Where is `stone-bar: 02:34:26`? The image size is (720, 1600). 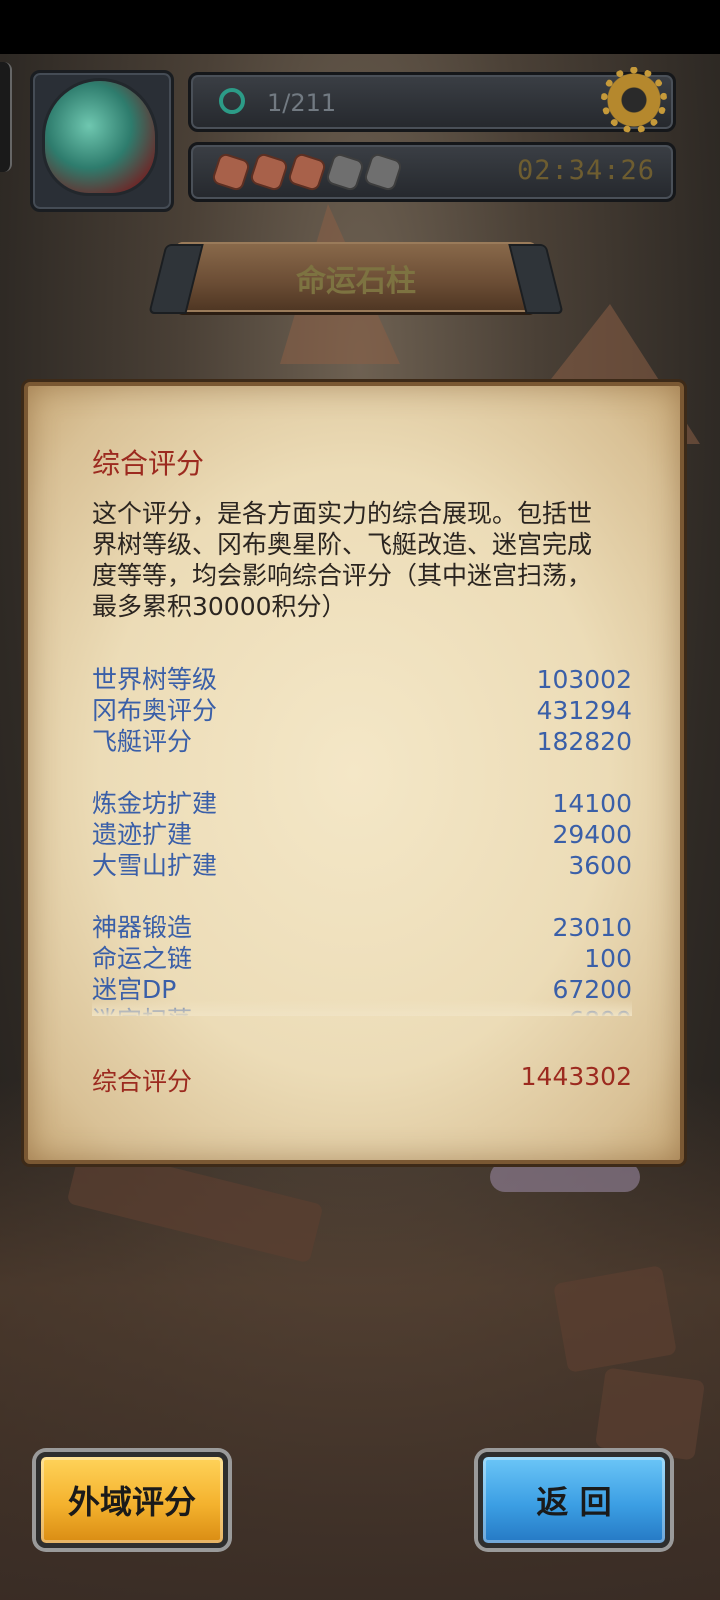 stone-bar: 02:34:26 is located at coordinates (432, 172).